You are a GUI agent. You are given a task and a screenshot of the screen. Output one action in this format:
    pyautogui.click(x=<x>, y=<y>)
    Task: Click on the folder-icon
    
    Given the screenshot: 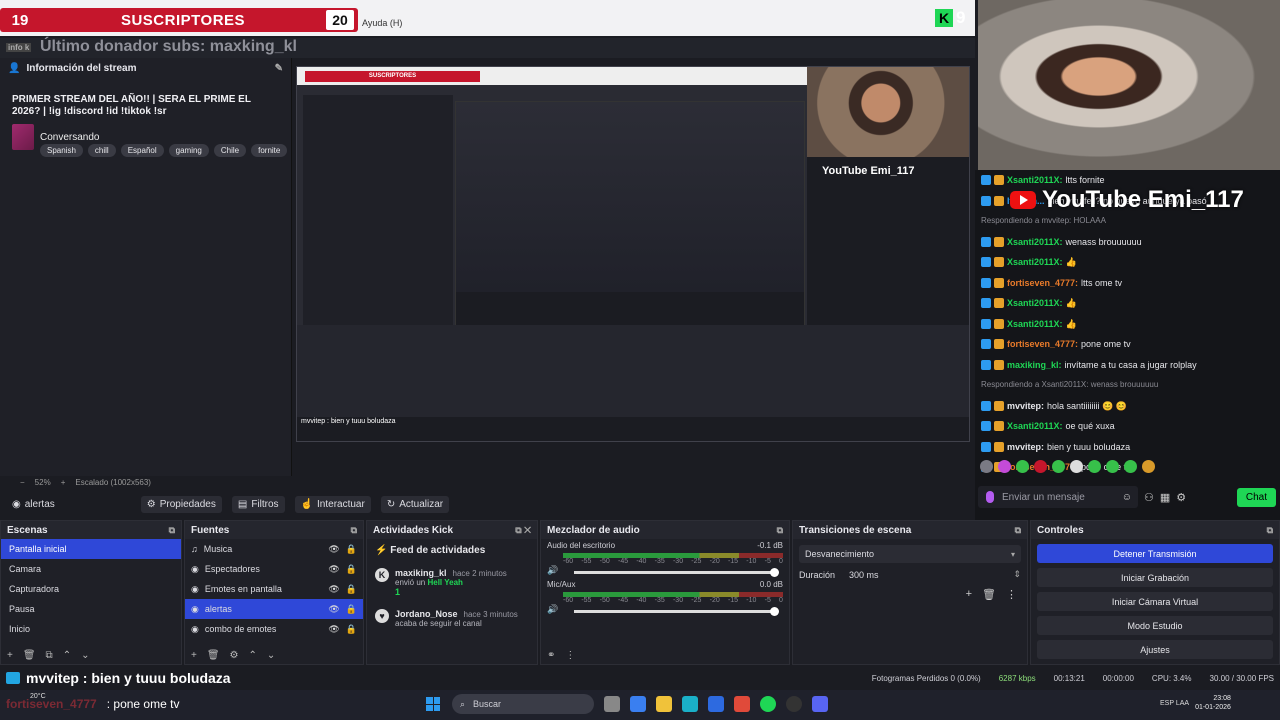 What is the action you would take?
    pyautogui.click(x=664, y=704)
    